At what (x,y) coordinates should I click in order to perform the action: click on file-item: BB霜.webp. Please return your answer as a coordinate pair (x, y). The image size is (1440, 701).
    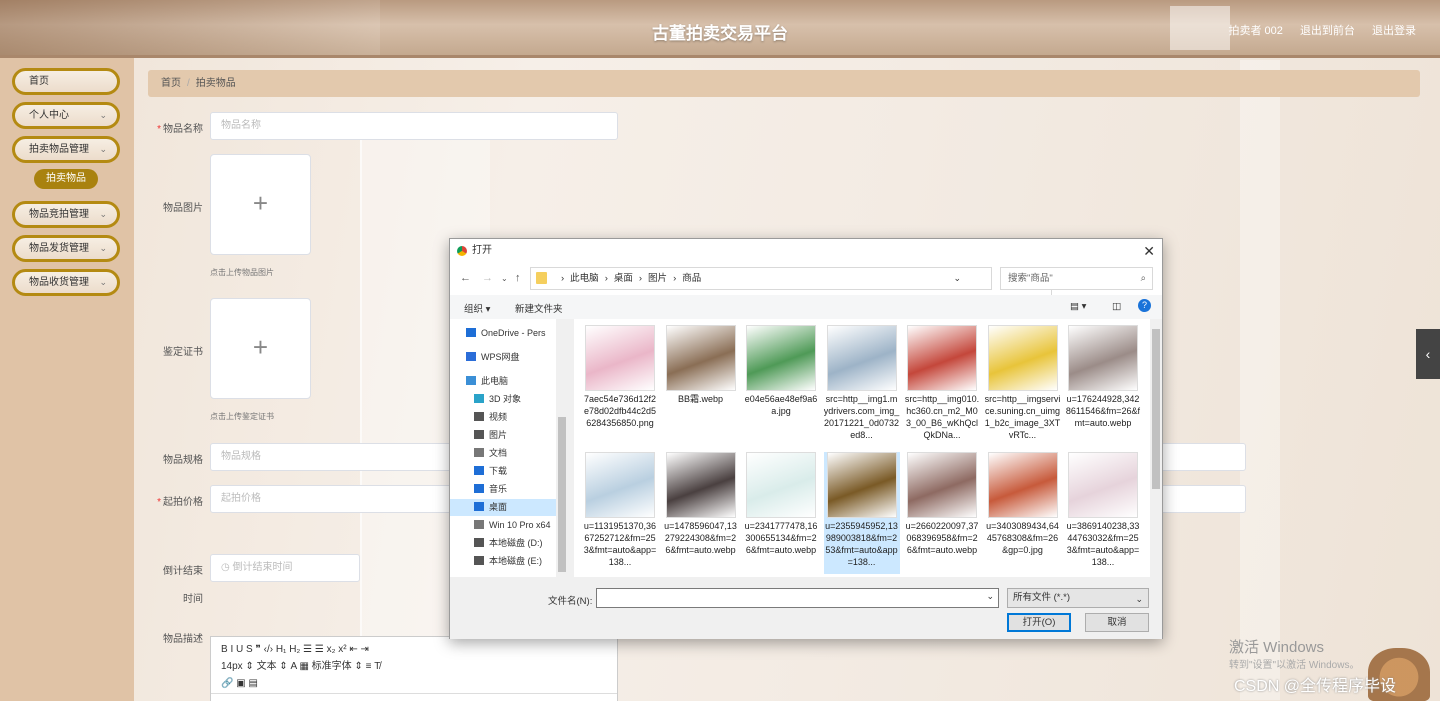
    Looking at the image, I should click on (701, 386).